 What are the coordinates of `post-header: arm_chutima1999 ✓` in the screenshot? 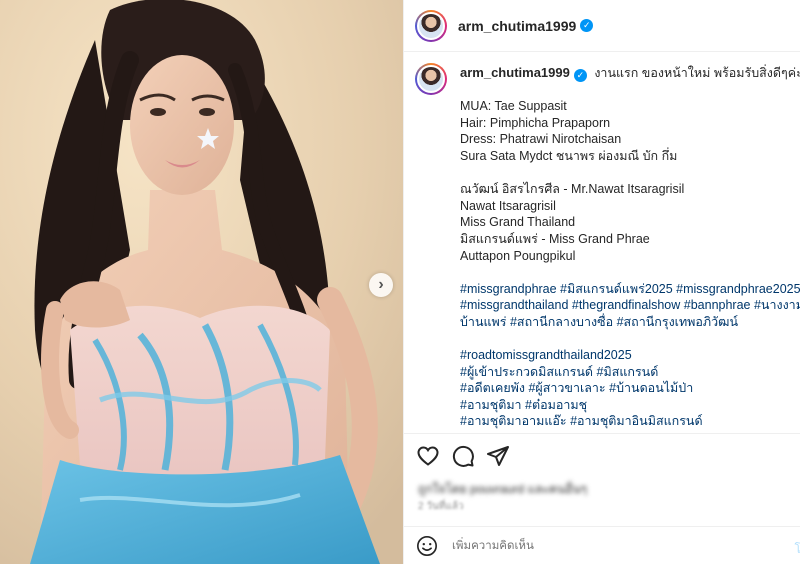 It's located at (602, 26).